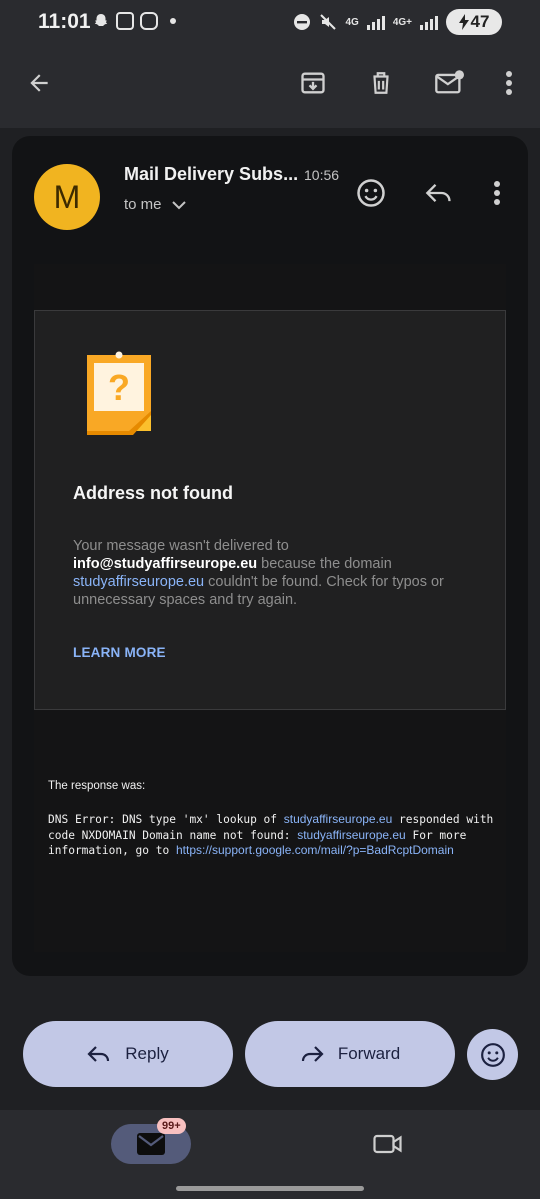 The image size is (540, 1199). I want to click on delete-icon, so click(381, 83).